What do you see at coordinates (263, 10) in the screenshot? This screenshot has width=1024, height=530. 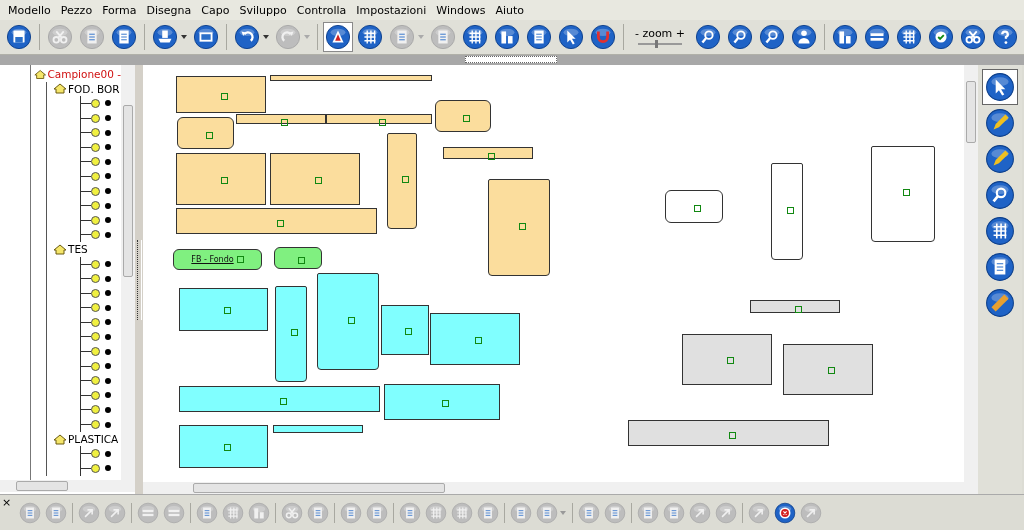 I see `menu-item: Sviluppo` at bounding box center [263, 10].